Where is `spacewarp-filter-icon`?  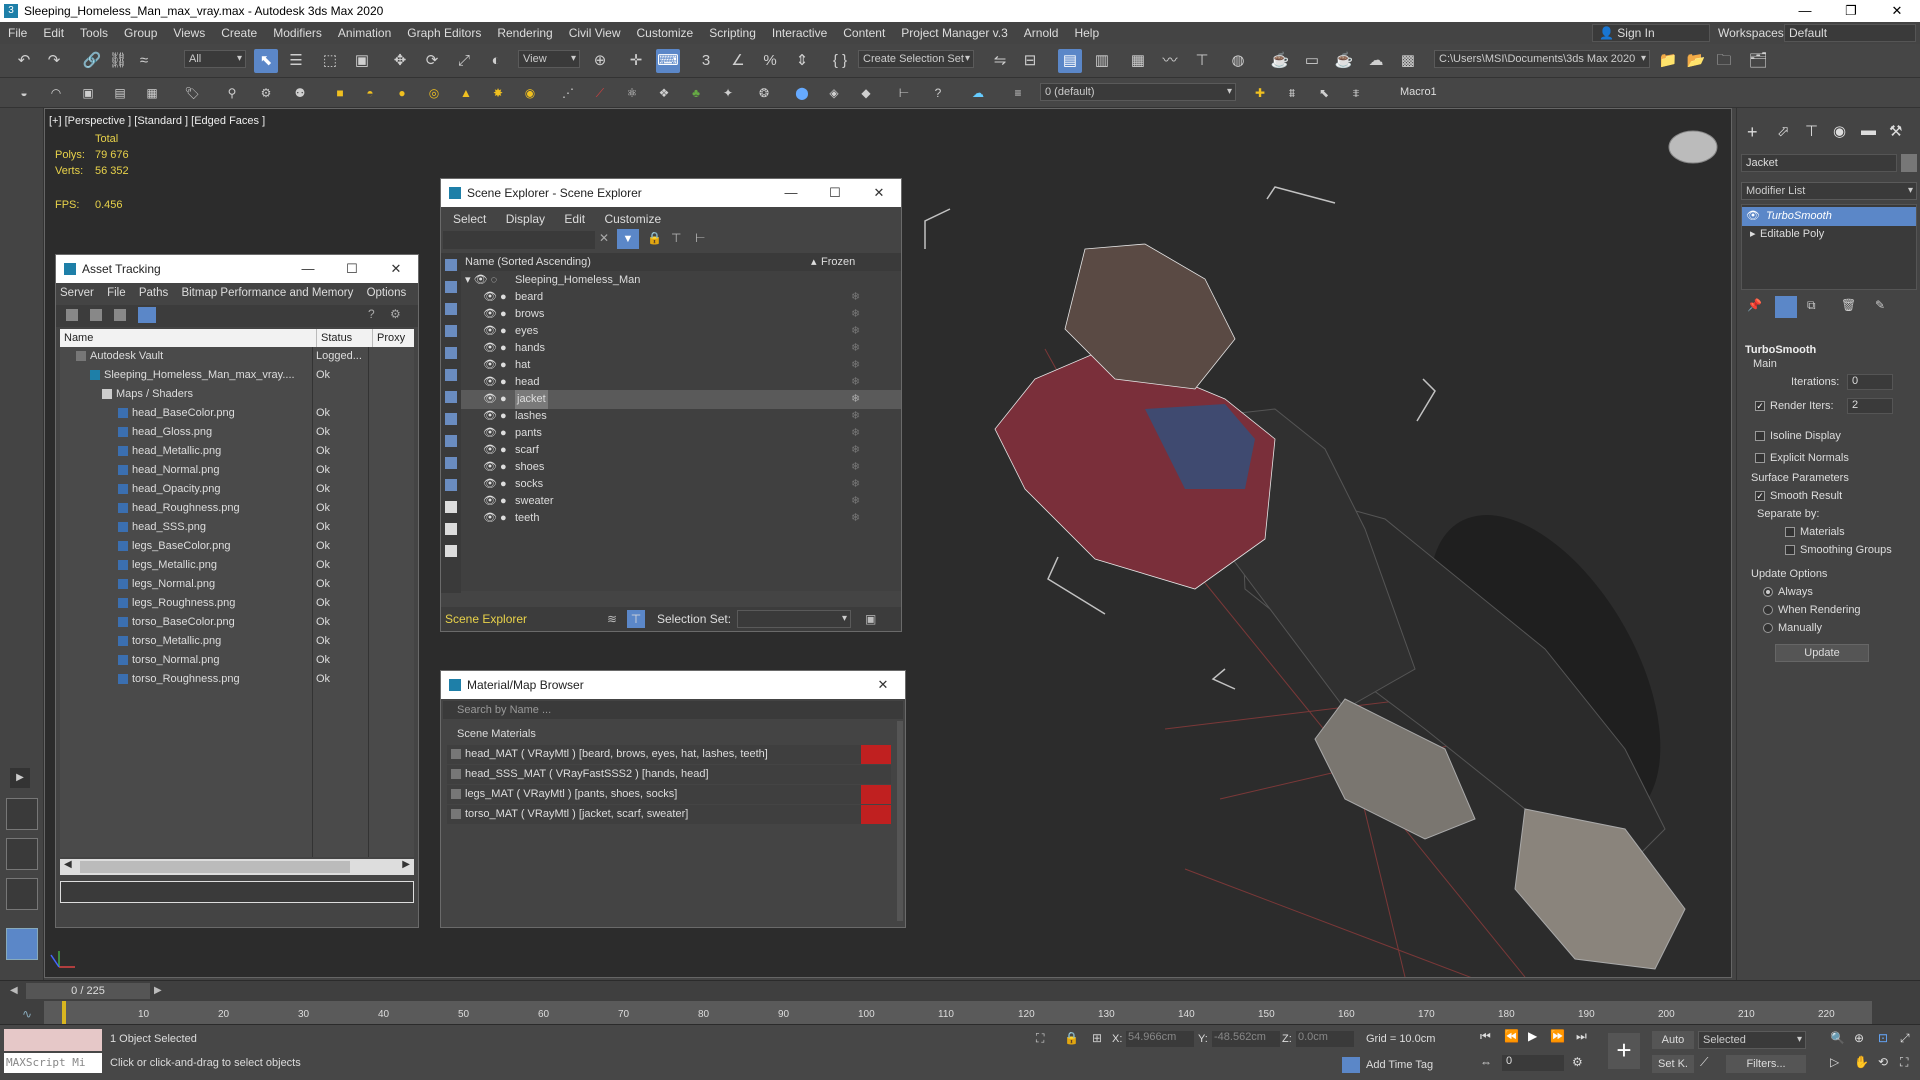 spacewarp-filter-icon is located at coordinates (451, 375).